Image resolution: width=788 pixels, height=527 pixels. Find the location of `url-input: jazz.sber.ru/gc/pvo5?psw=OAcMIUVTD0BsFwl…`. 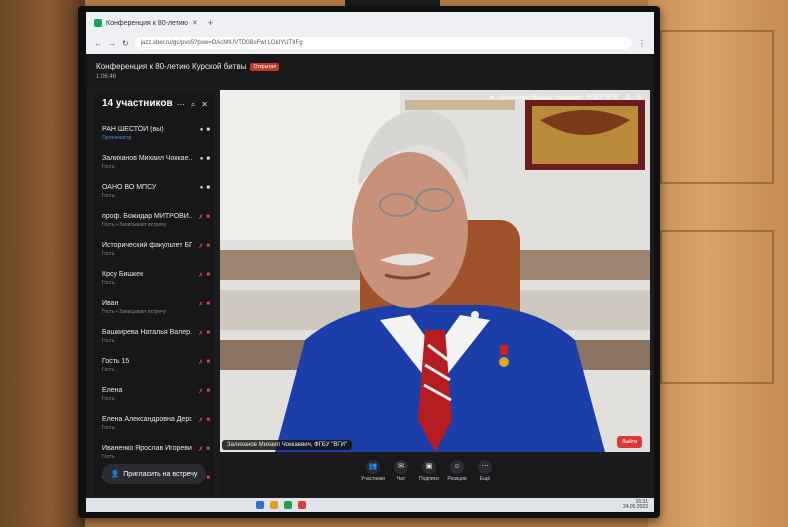

url-input: jazz.sber.ru/gc/pvo5?psw=OAcMIUVTD0BsFwl… is located at coordinates (383, 43).